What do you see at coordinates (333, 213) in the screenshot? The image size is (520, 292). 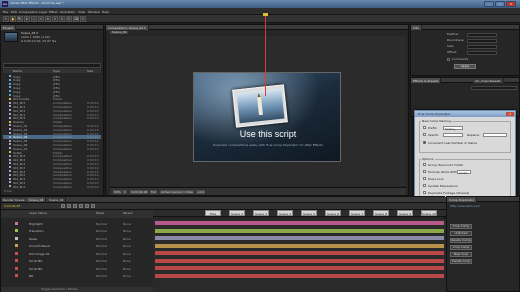 I see `comp-marker: Scene 6` at bounding box center [333, 213].